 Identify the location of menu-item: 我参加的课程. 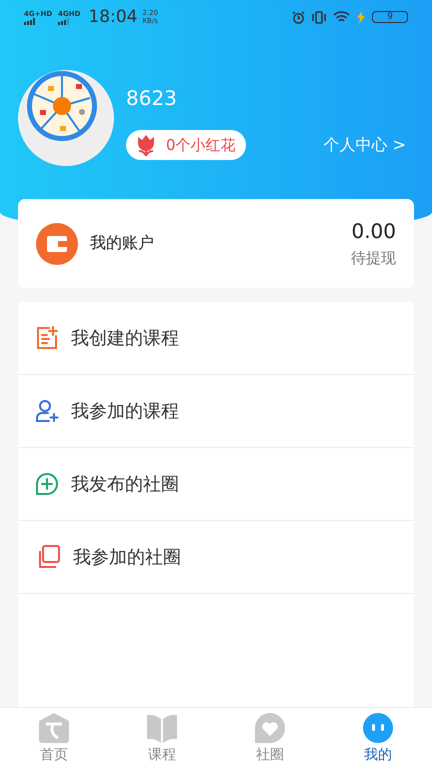
(216, 411).